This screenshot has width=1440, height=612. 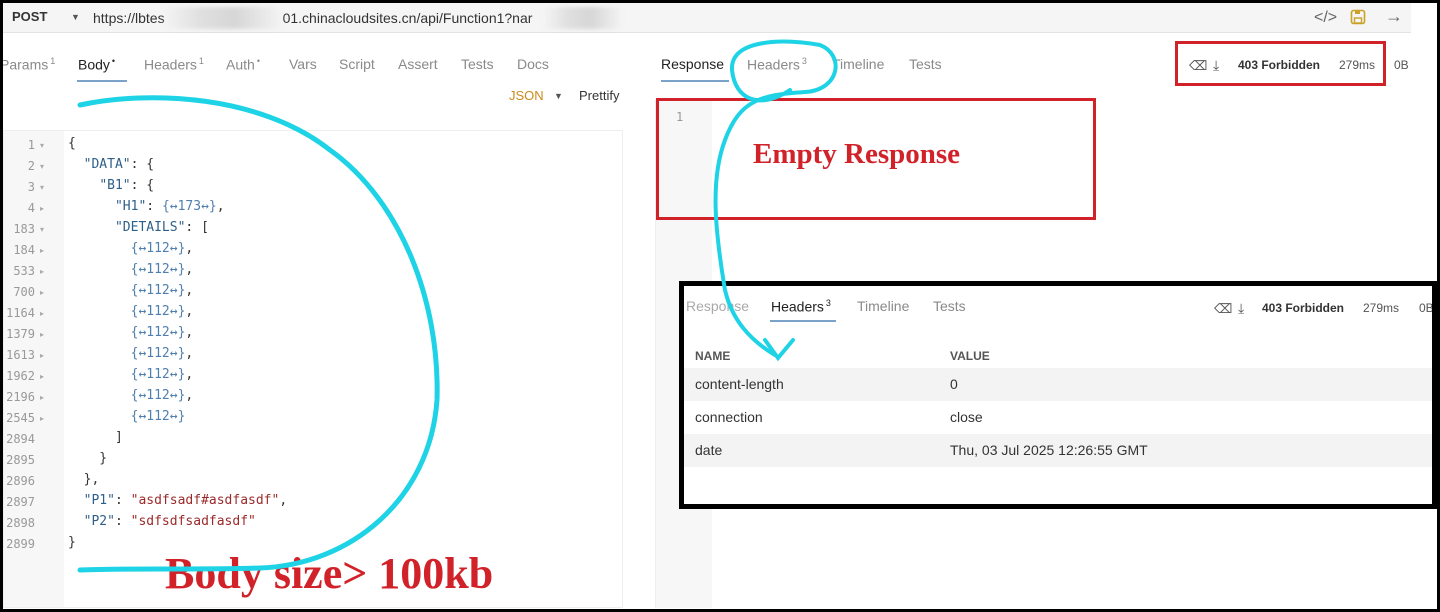 I want to click on line-number: 183, so click(x=24, y=229).